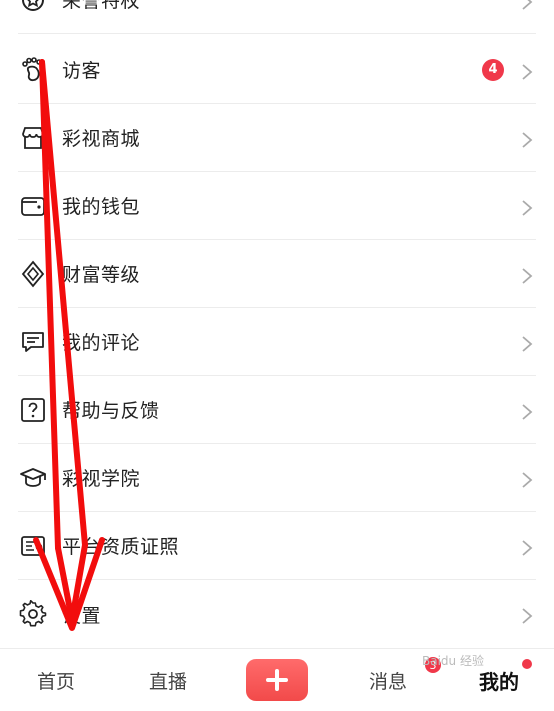 This screenshot has width=554, height=711. Describe the element at coordinates (33, 7) in the screenshot. I see `medal-icon` at that location.